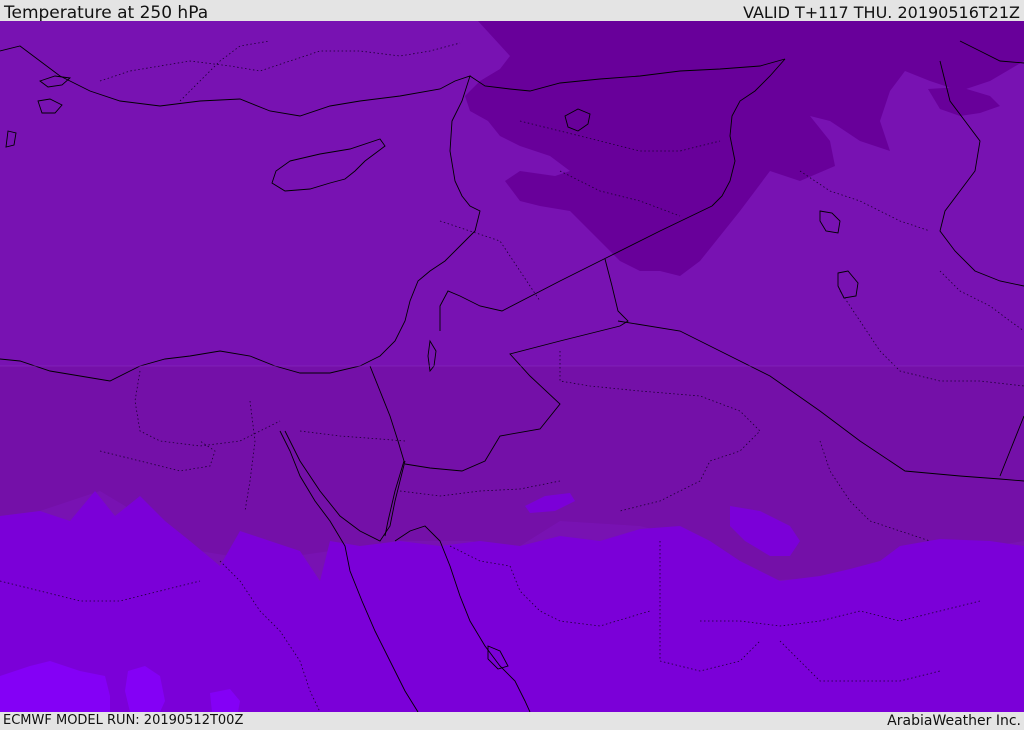 The image size is (1024, 730). Describe the element at coordinates (123, 720) in the screenshot. I see `model-run: ECMWF MODEL RUN: 20190512T00Z` at that location.